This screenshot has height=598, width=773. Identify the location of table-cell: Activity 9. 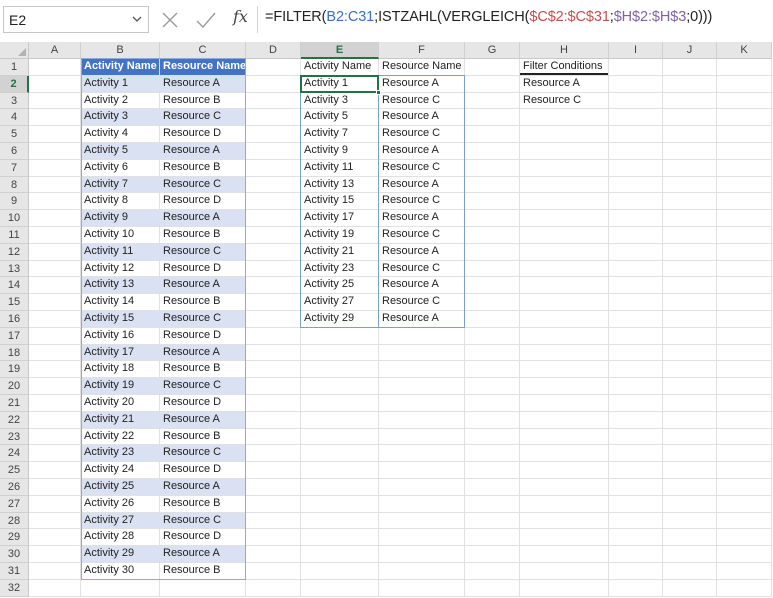
(120, 218).